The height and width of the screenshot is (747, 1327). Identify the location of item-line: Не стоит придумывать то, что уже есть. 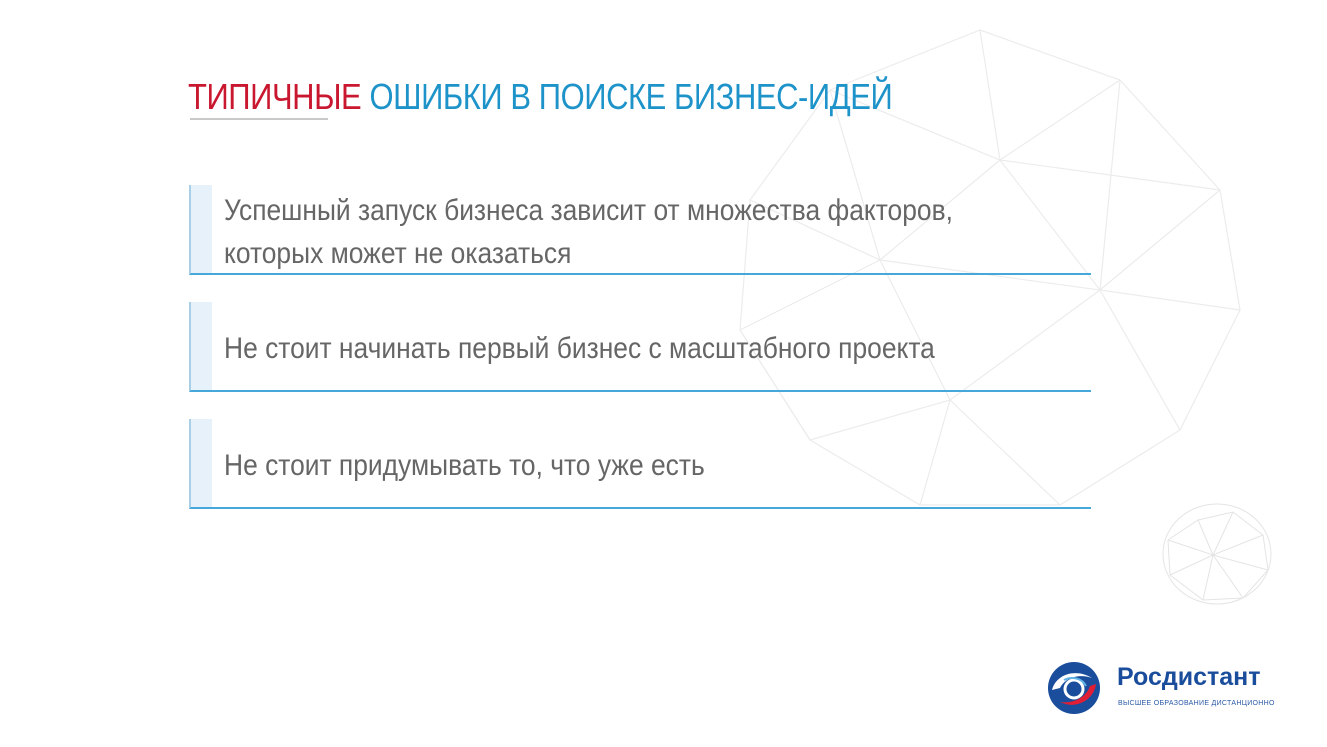
(464, 465).